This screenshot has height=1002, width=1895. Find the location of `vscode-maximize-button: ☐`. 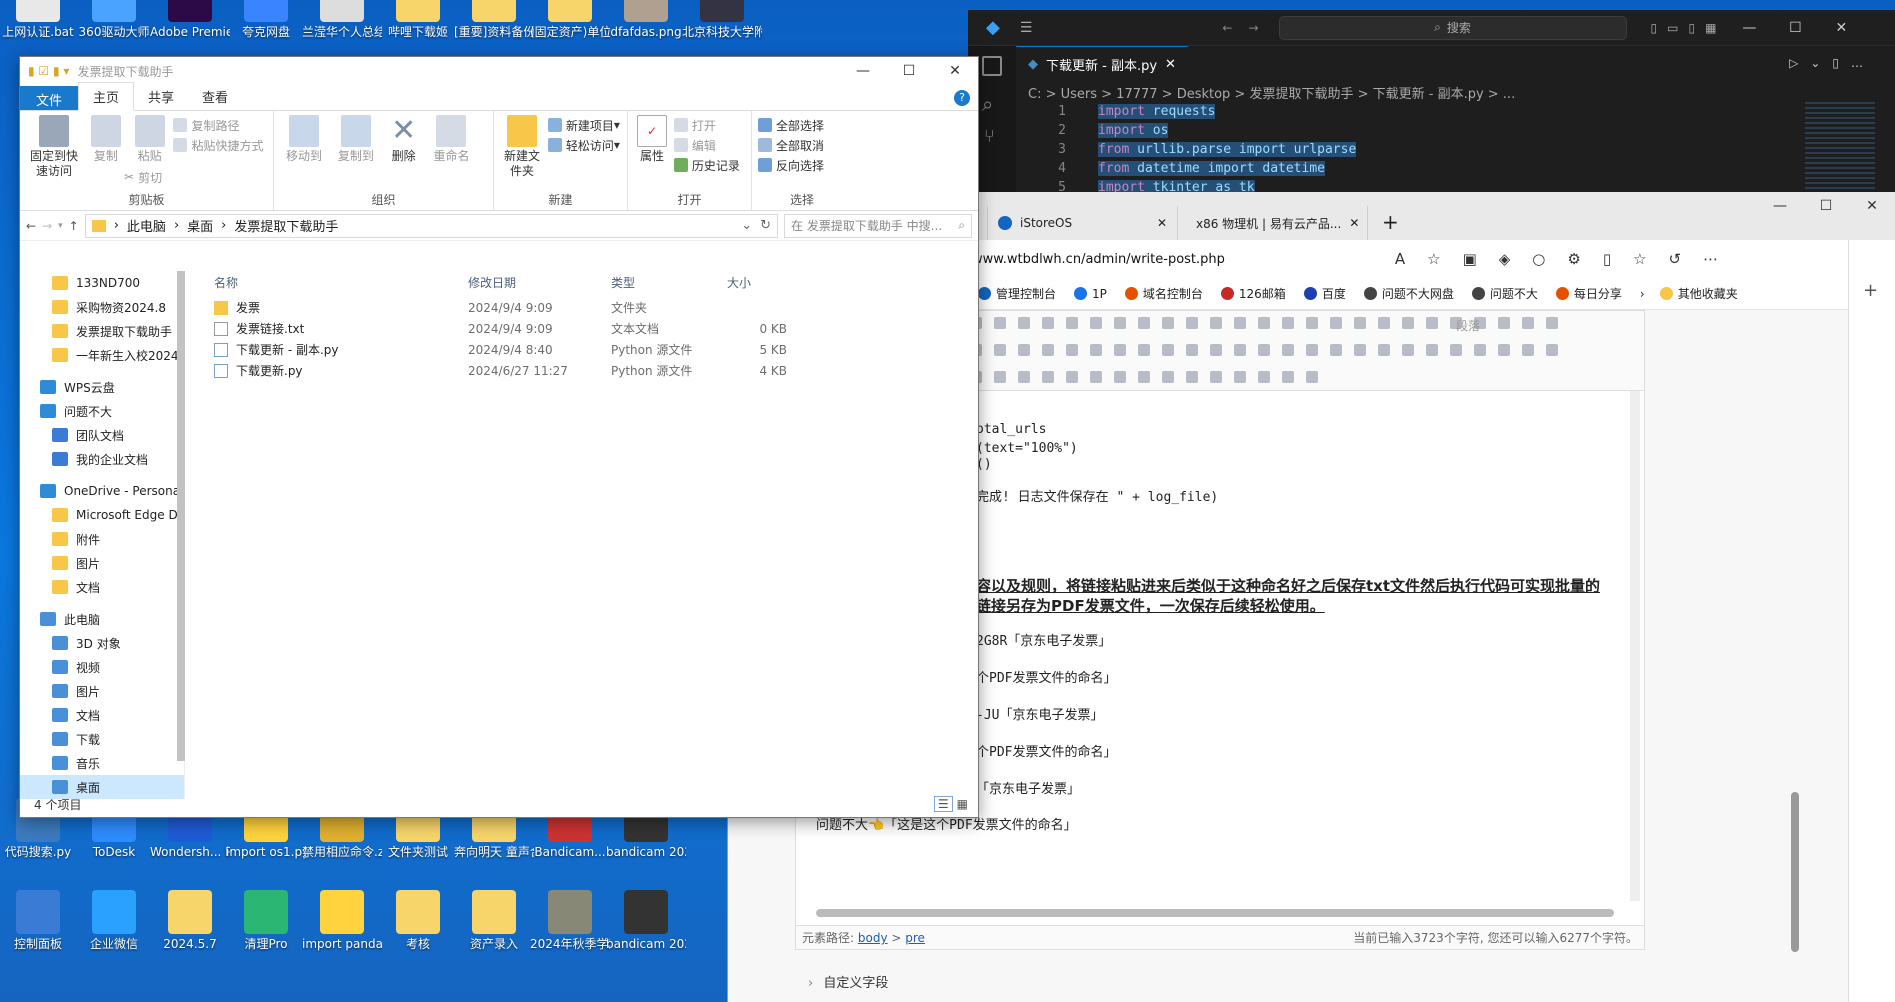

vscode-maximize-button: ☐ is located at coordinates (1795, 28).